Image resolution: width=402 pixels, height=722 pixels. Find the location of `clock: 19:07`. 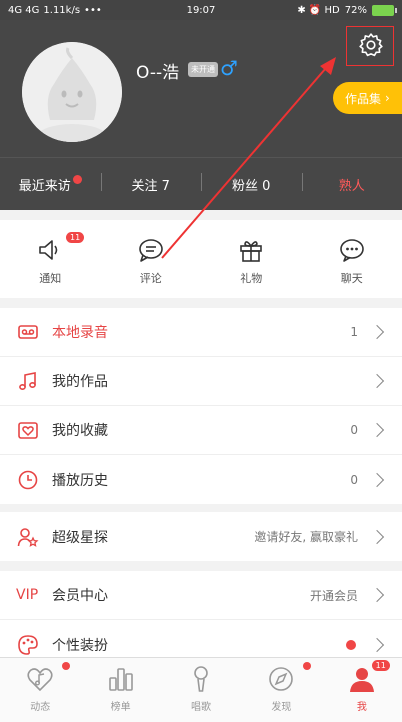

clock: 19:07 is located at coordinates (201, 10).